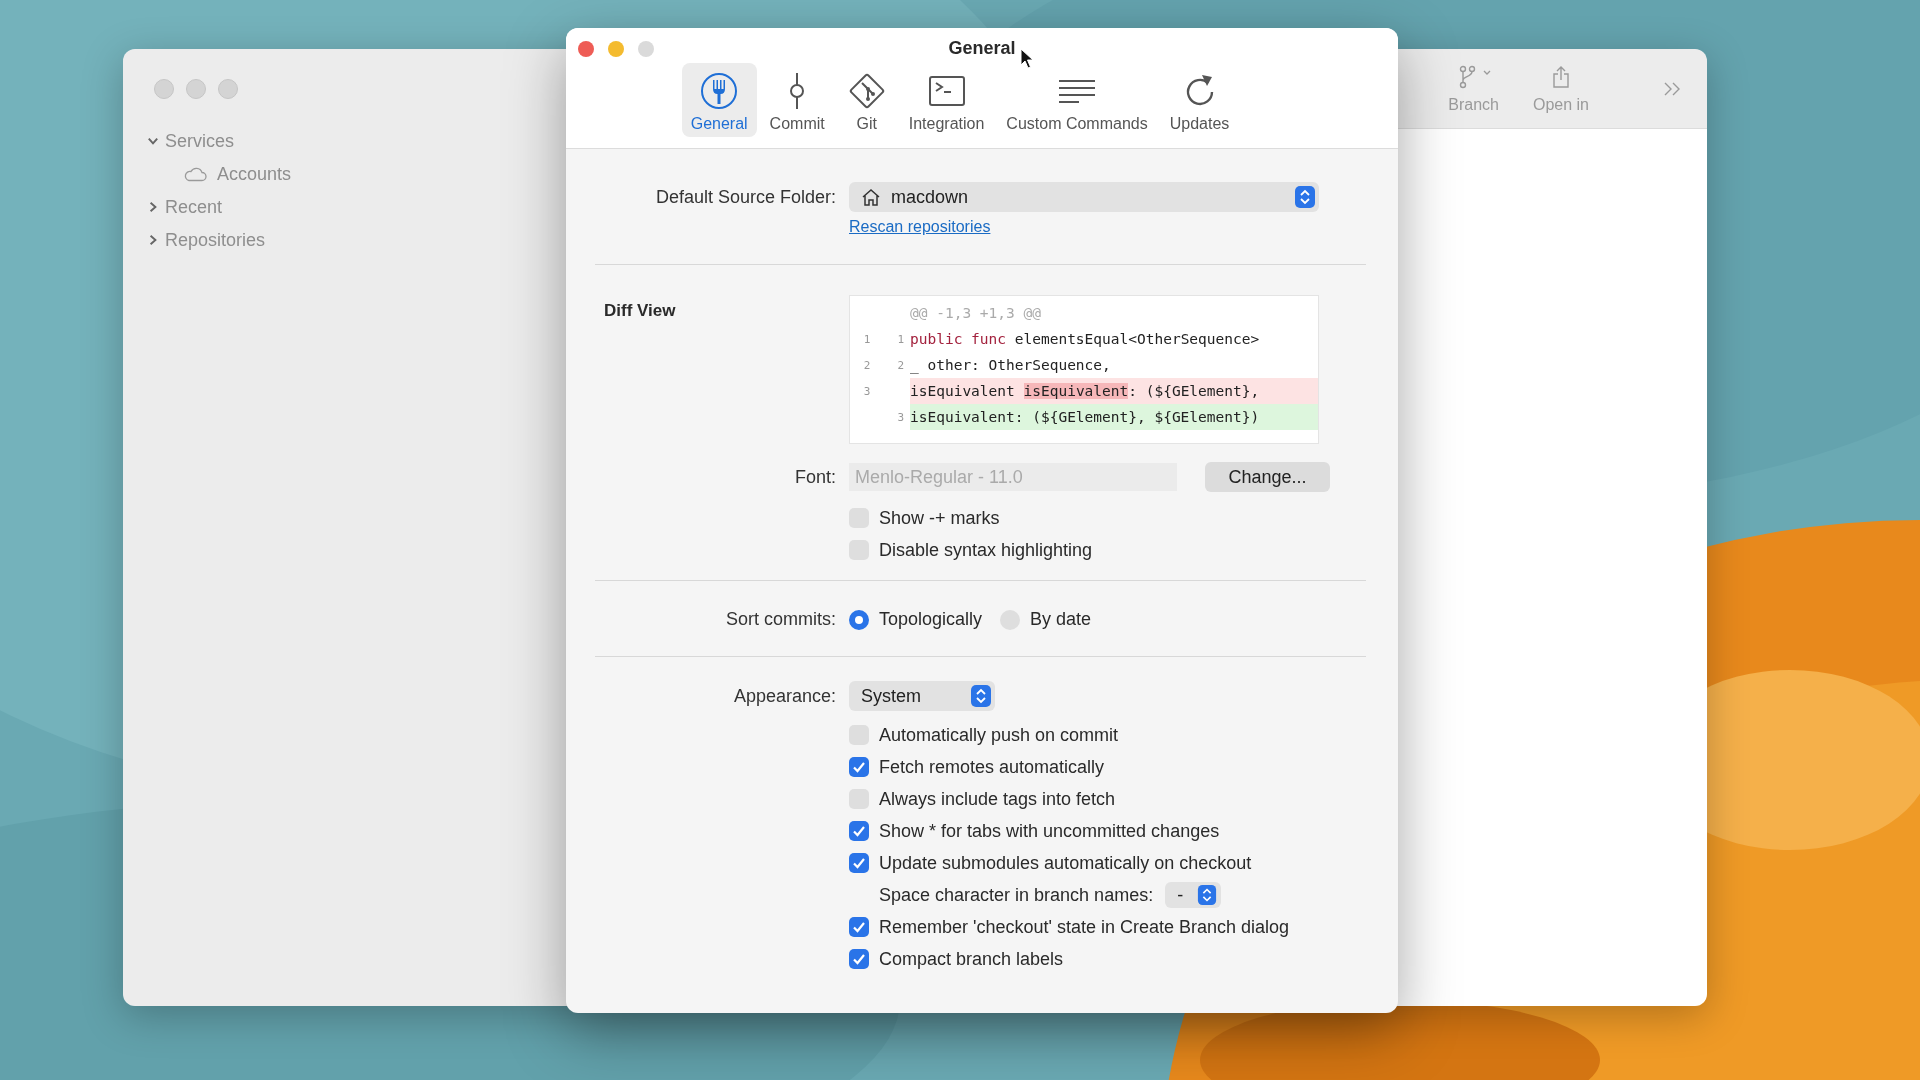  What do you see at coordinates (1084, 197) in the screenshot?
I see `folder-popup: macdown` at bounding box center [1084, 197].